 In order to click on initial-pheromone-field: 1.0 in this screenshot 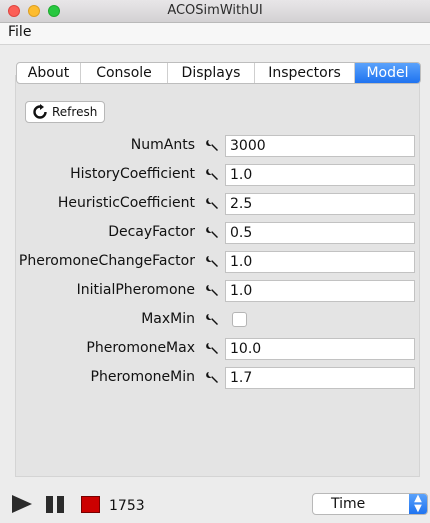, I will do `click(320, 291)`.